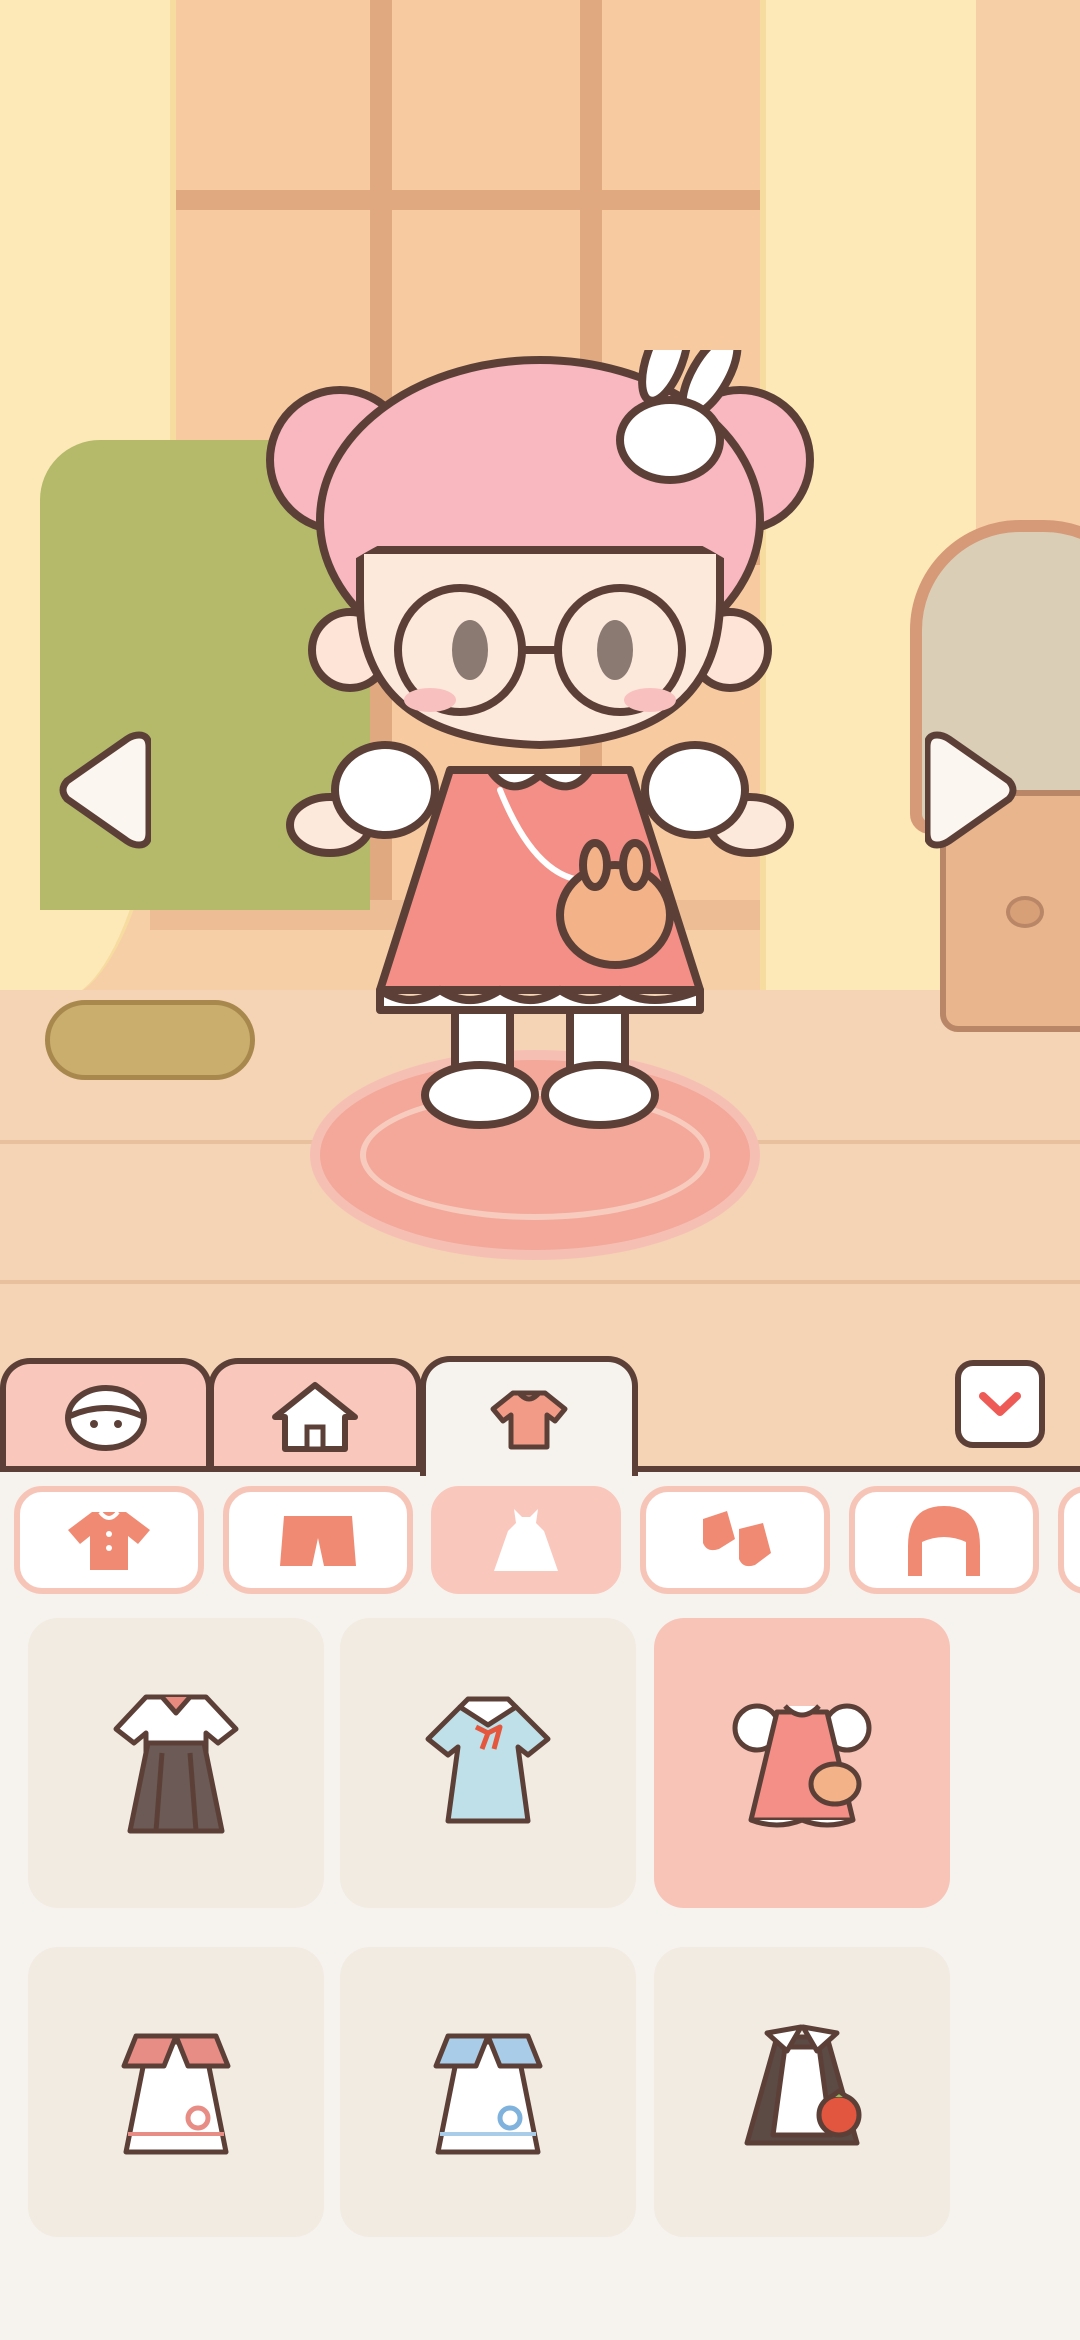 The image size is (1080, 2340). I want to click on outfit-card-school-uniform, so click(176, 1763).